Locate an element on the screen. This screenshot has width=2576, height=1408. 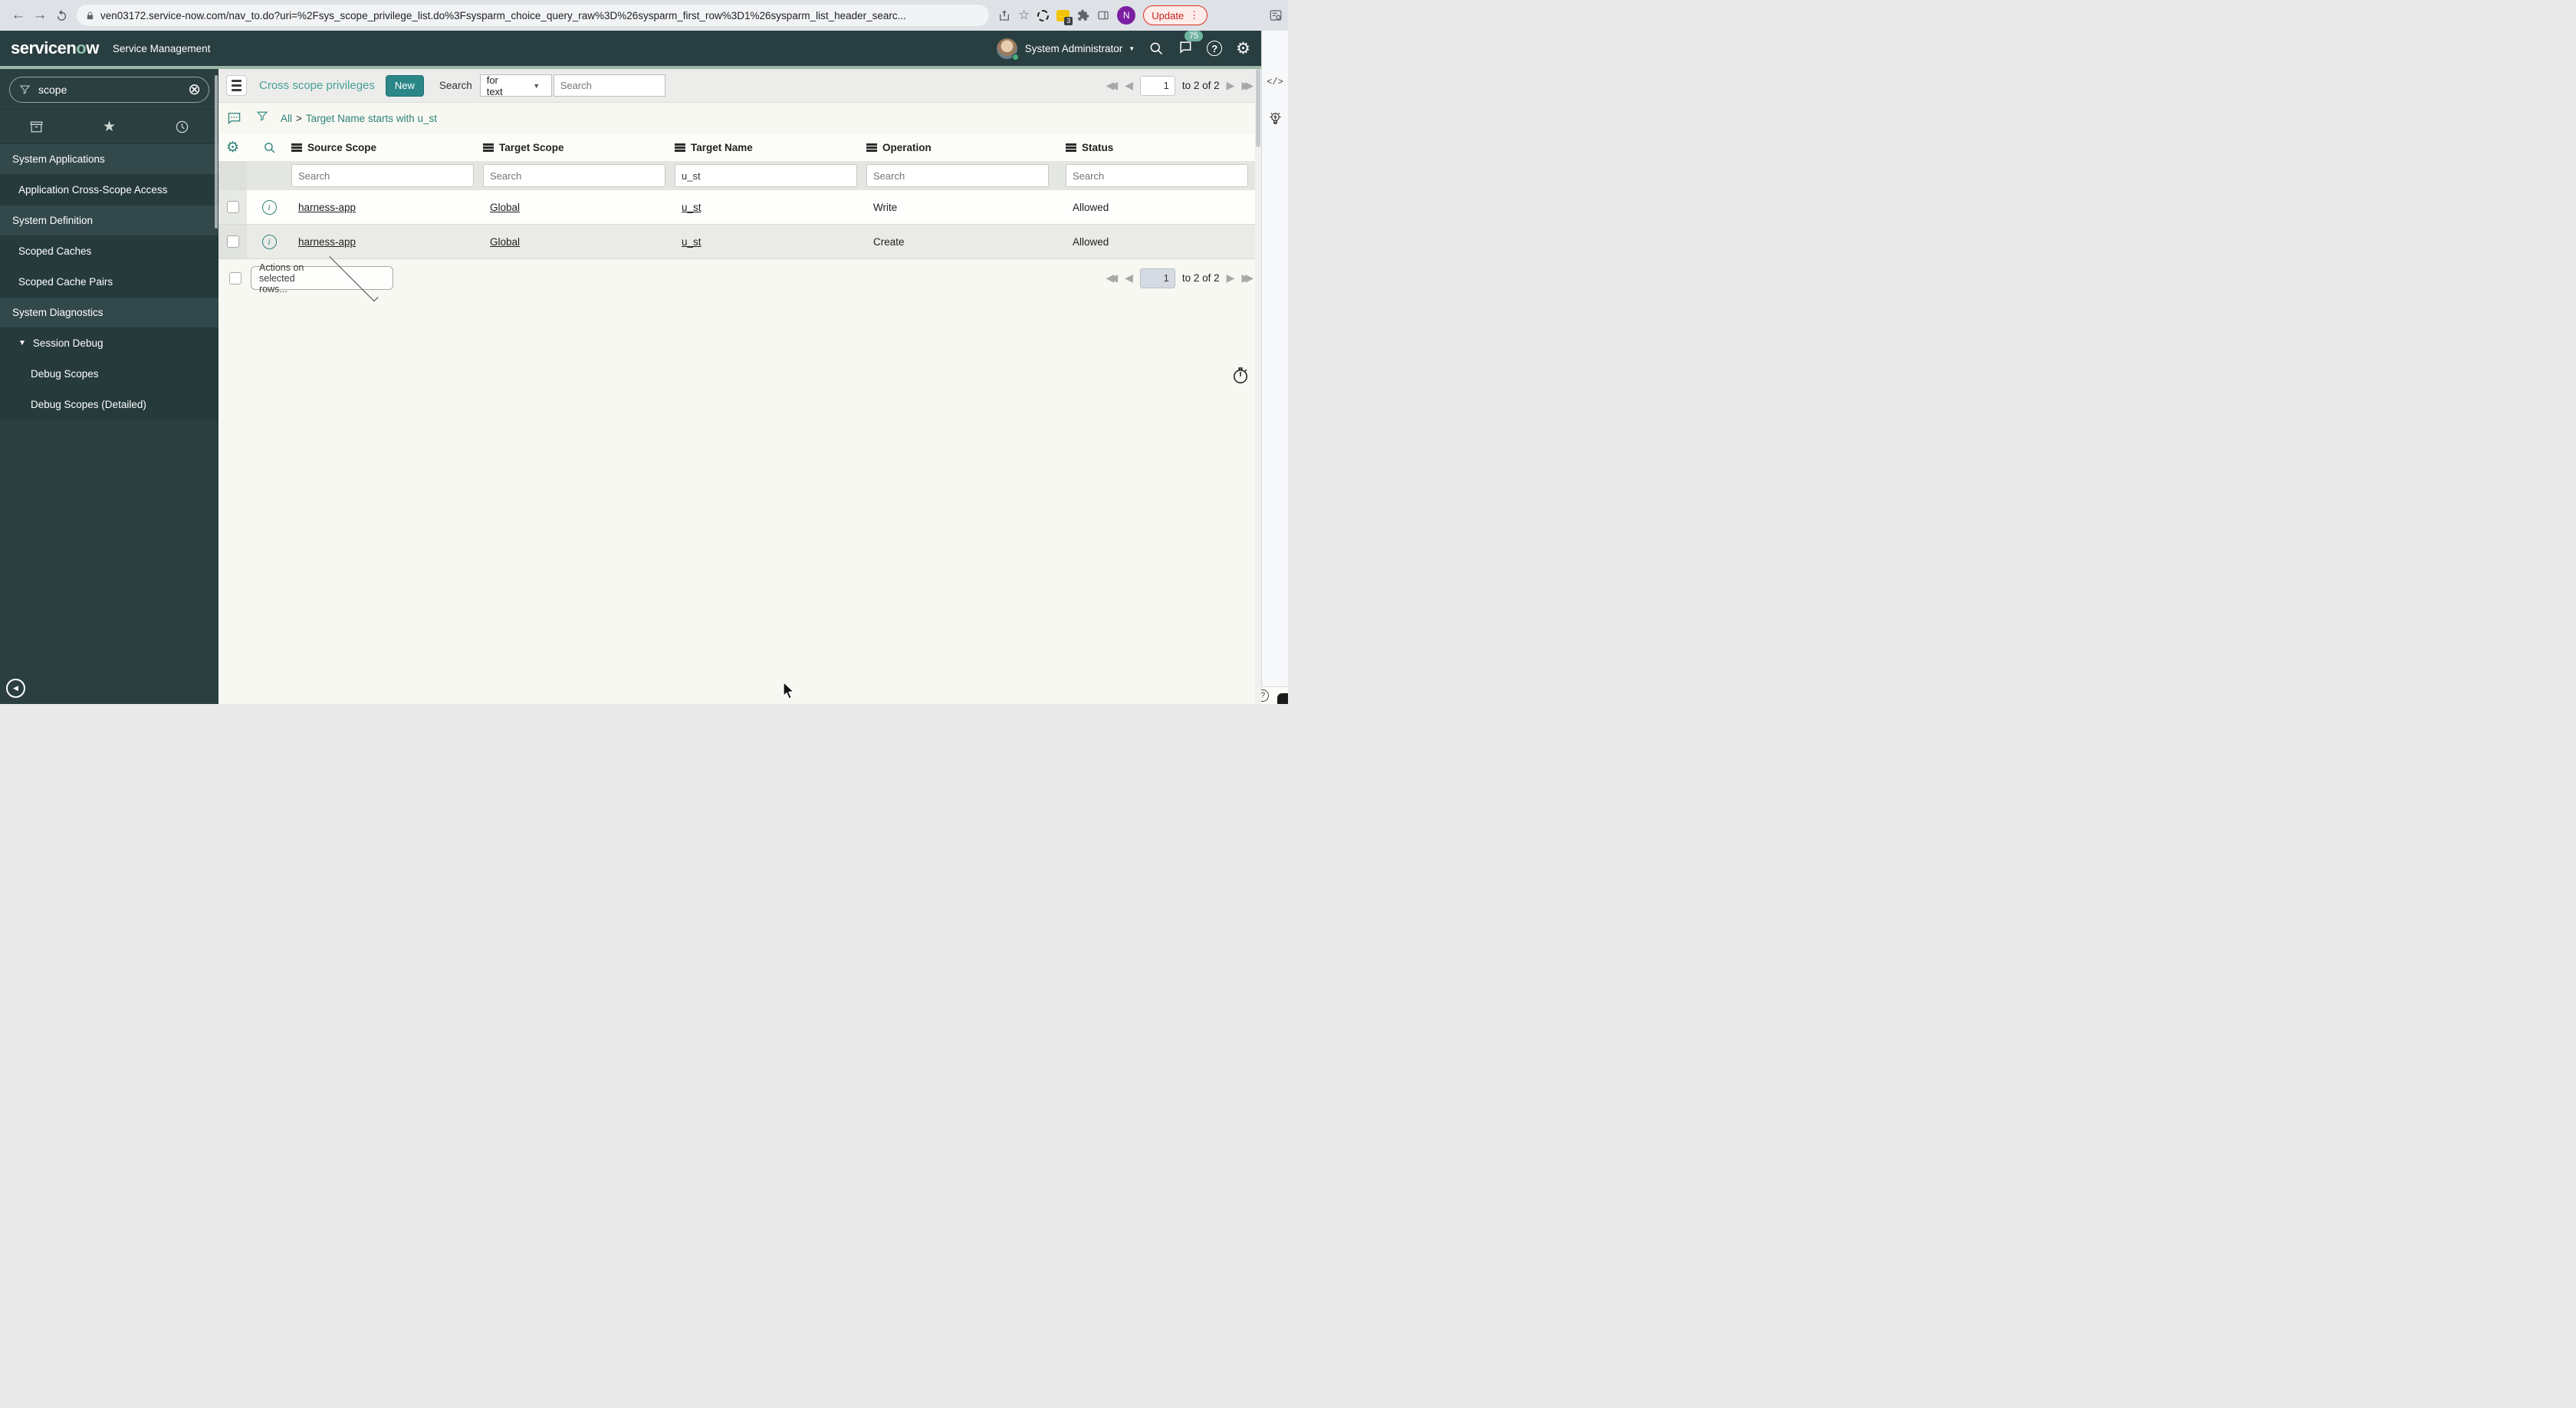
tab-all-applications is located at coordinates (36, 126).